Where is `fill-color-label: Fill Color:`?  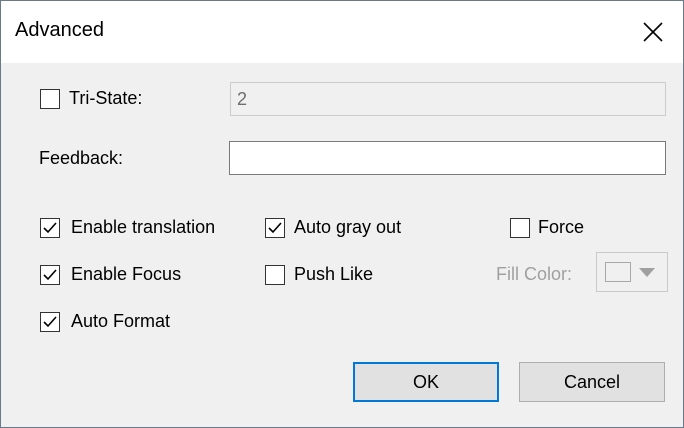
fill-color-label: Fill Color: is located at coordinates (534, 274).